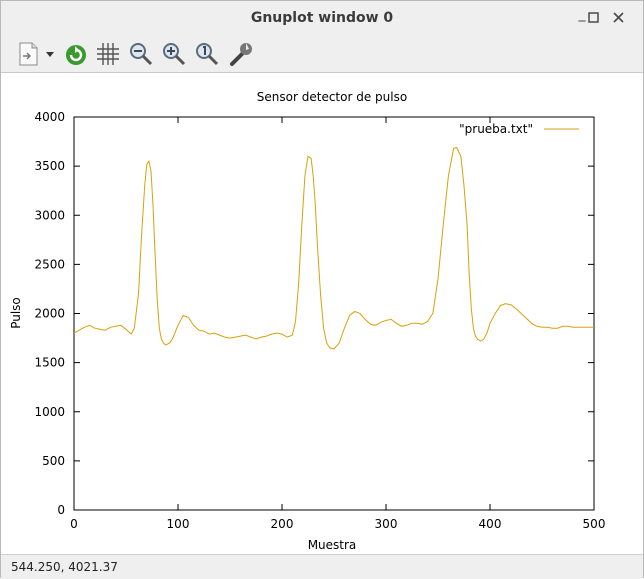 Image resolution: width=644 pixels, height=579 pixels. Describe the element at coordinates (282, 524) in the screenshot. I see `x-tick-label: 200` at that location.